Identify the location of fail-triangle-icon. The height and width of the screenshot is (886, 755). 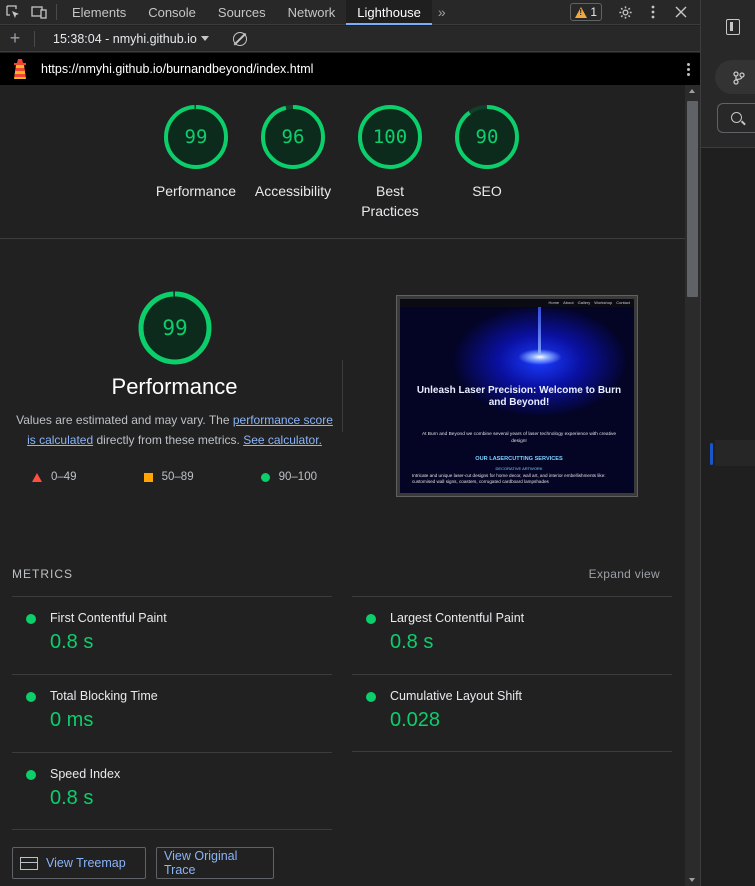
(37, 477).